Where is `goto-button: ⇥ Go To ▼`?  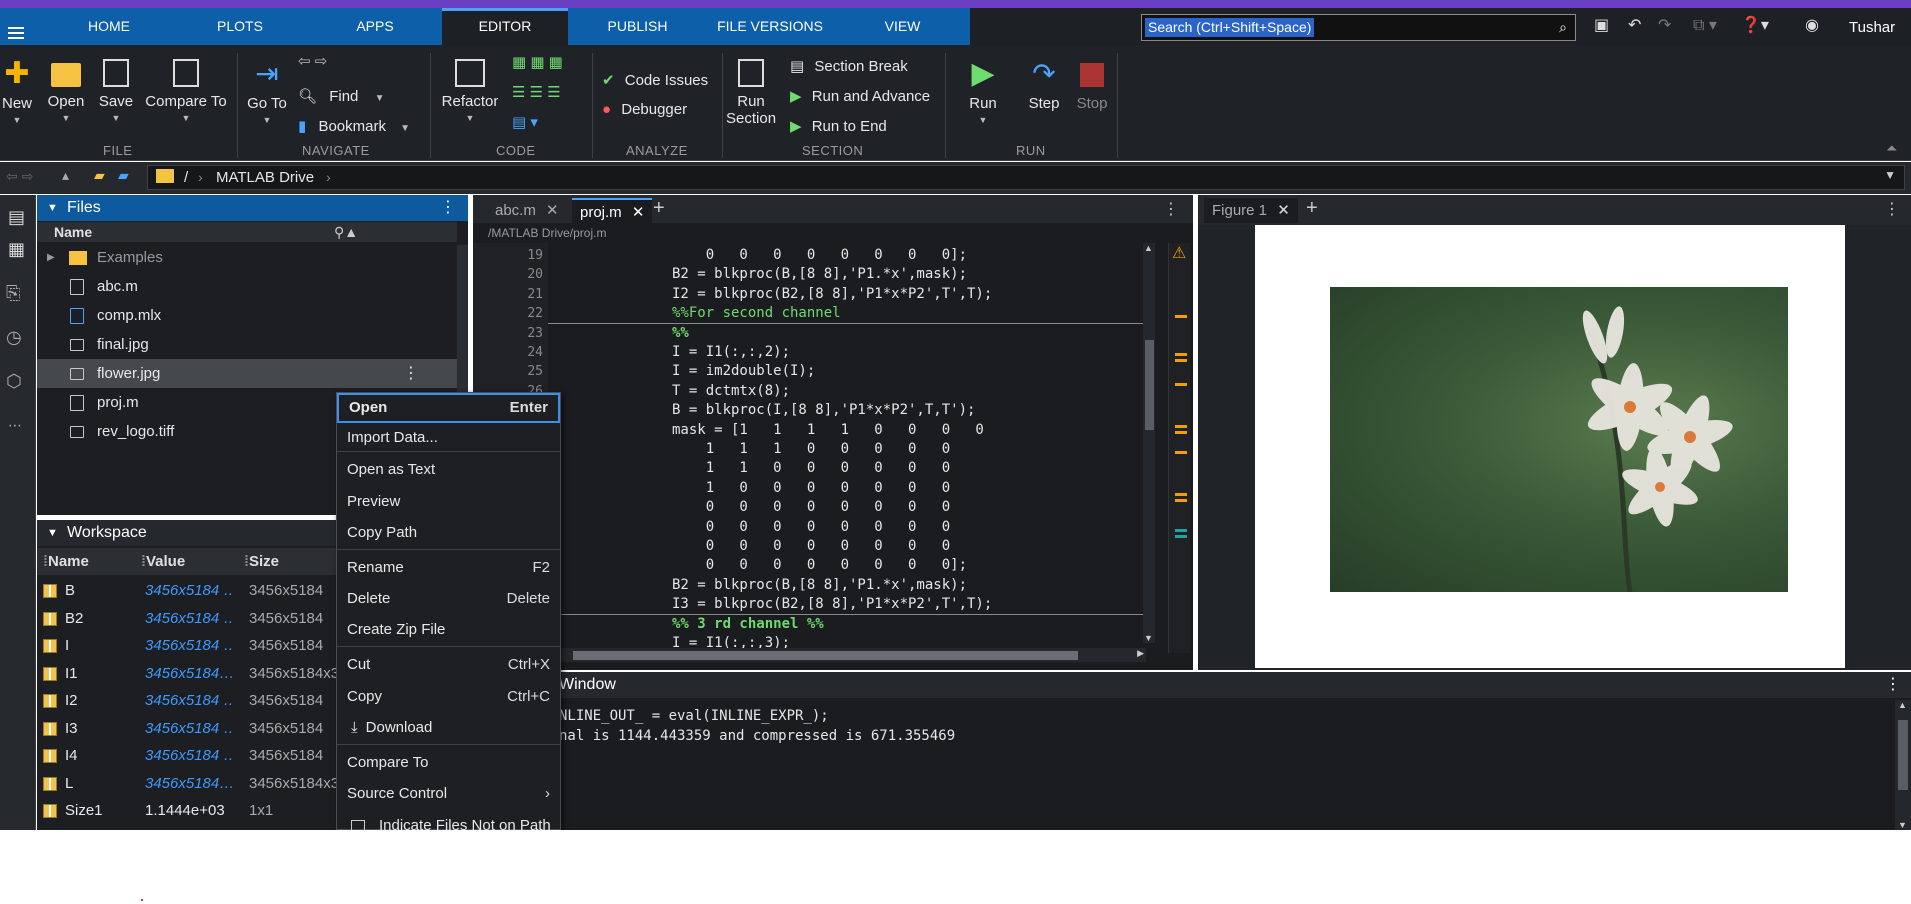
goto-button: ⇥ Go To ▼ is located at coordinates (267, 92).